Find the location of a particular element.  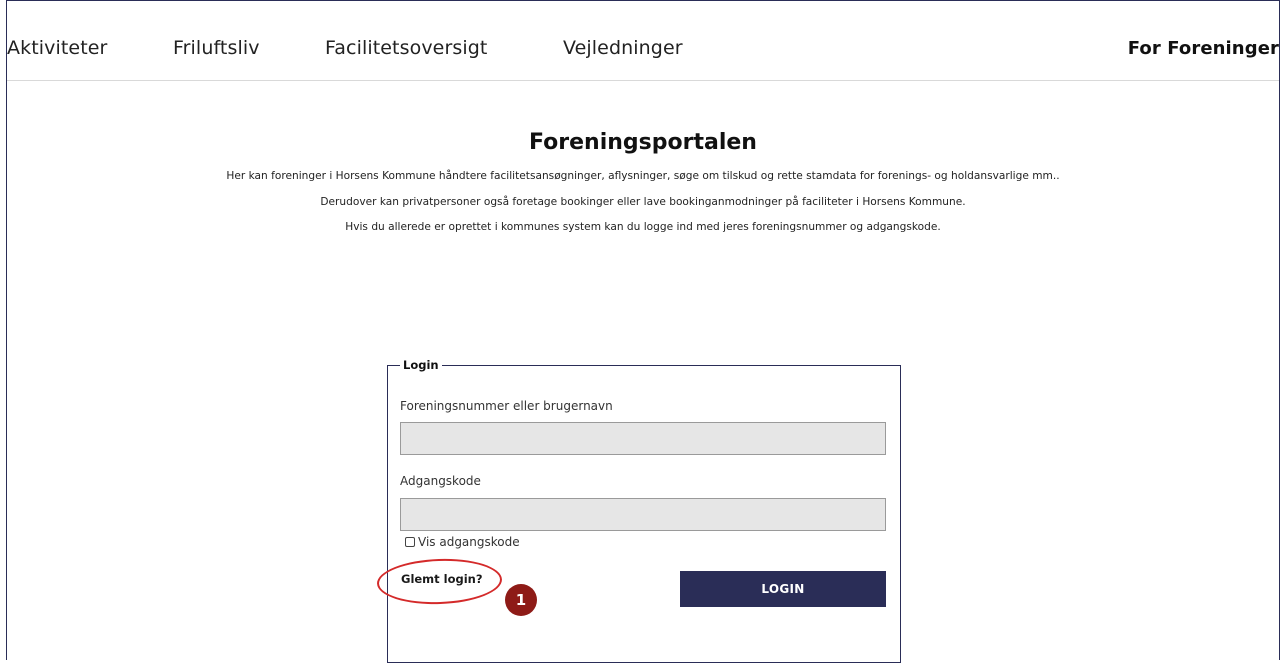

nav-item-facilitetsoversigt: Facilitetsoversigt is located at coordinates (406, 48).